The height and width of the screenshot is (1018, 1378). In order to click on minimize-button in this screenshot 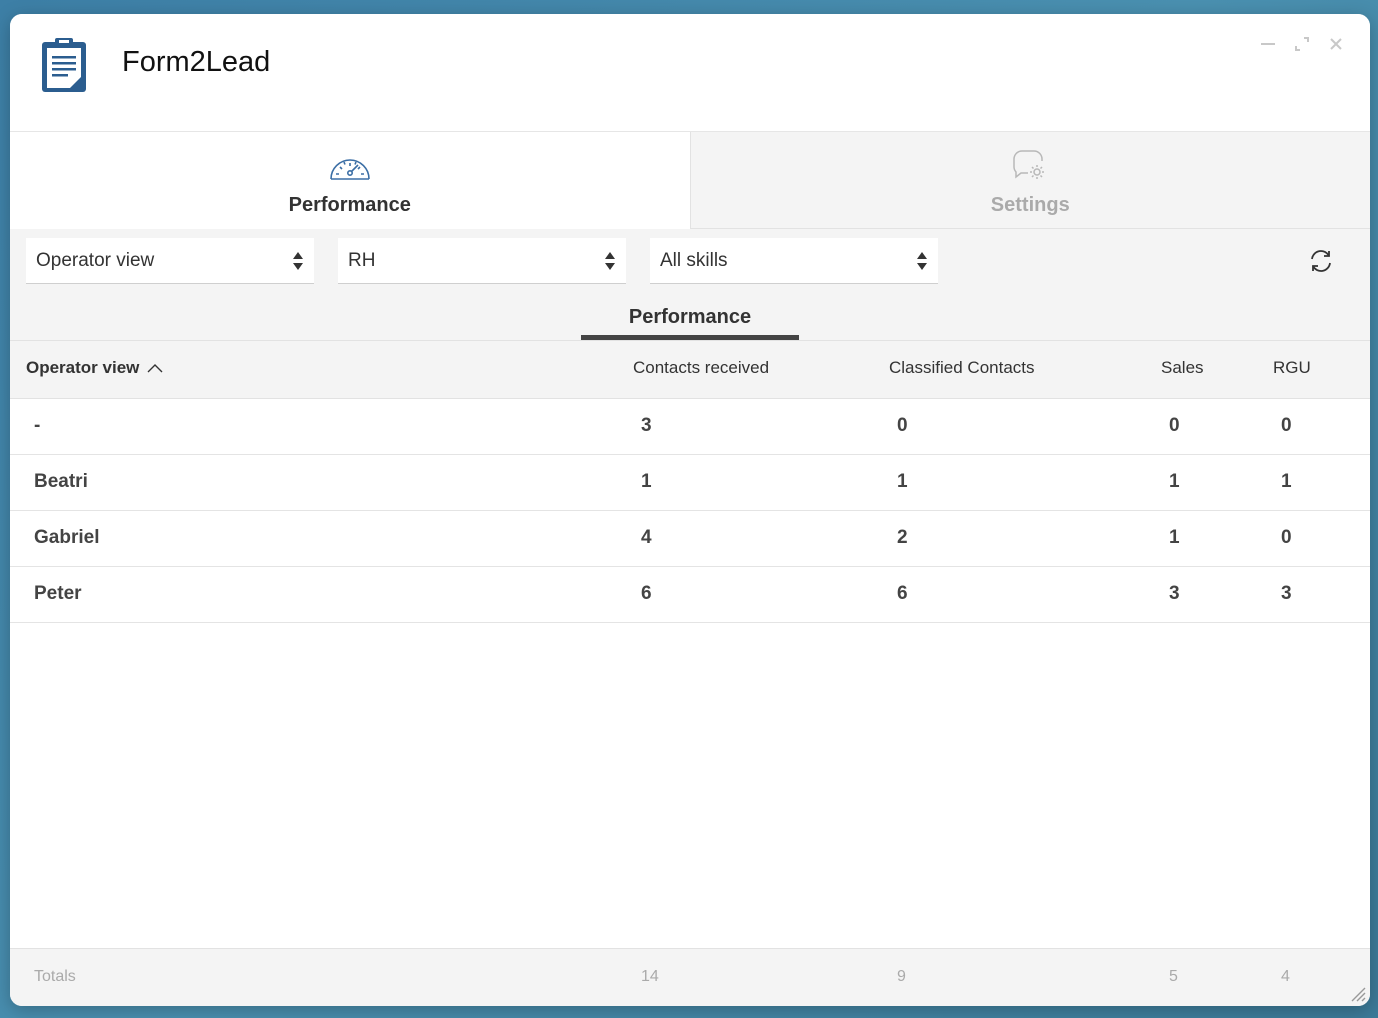, I will do `click(1268, 44)`.